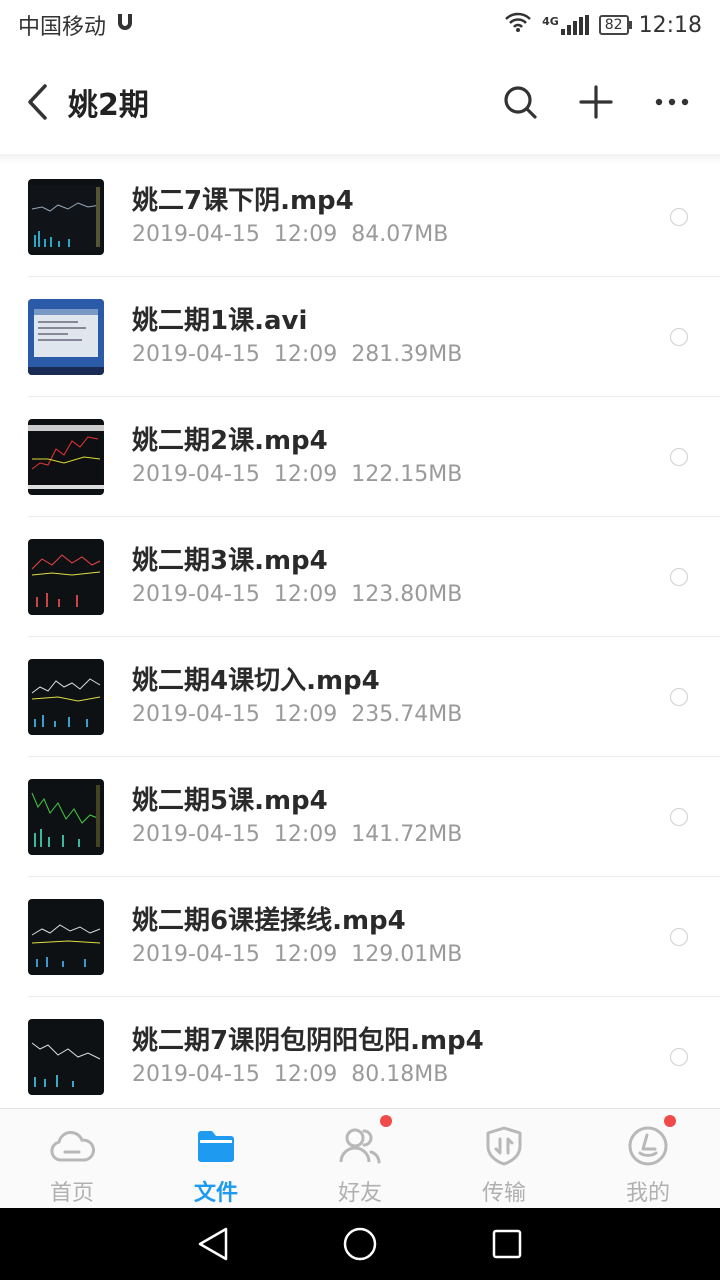  I want to click on file-info: 姚二7课下阴.mp4 2019-04-15 12:09 84.07MB, so click(290, 217).